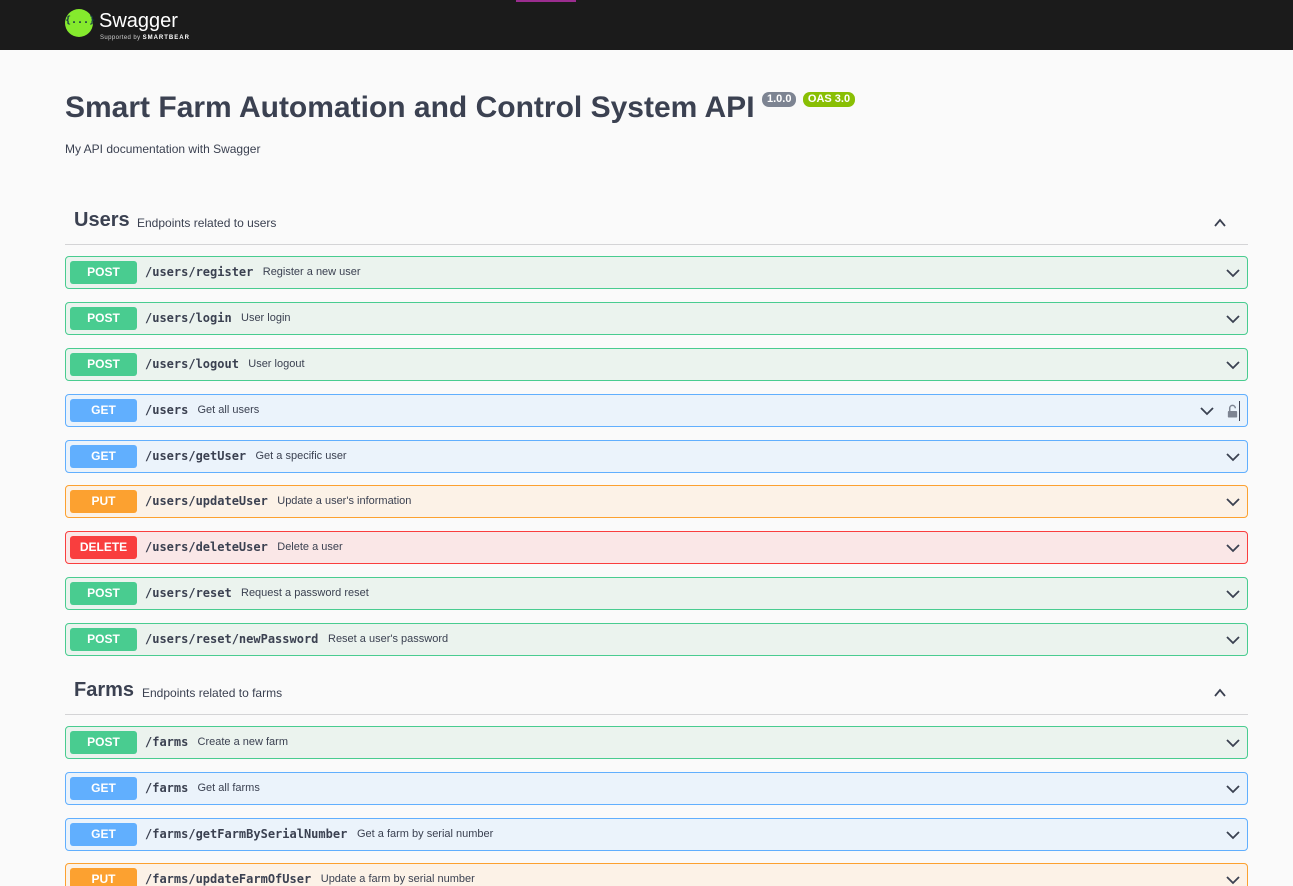  What do you see at coordinates (138, 21) in the screenshot?
I see `logo-name: Swagger` at bounding box center [138, 21].